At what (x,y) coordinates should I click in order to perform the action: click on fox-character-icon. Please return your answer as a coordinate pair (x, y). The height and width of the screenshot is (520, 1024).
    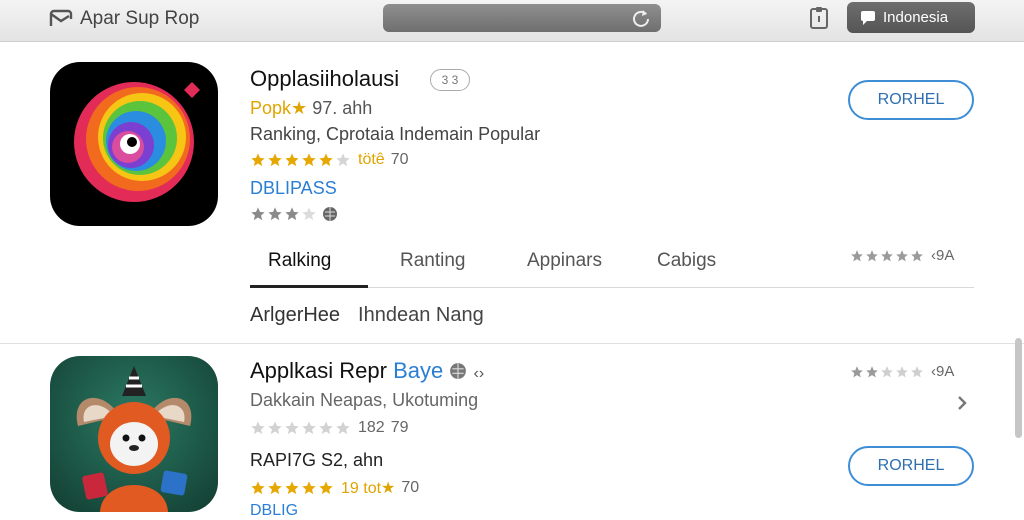
    Looking at the image, I should click on (134, 439).